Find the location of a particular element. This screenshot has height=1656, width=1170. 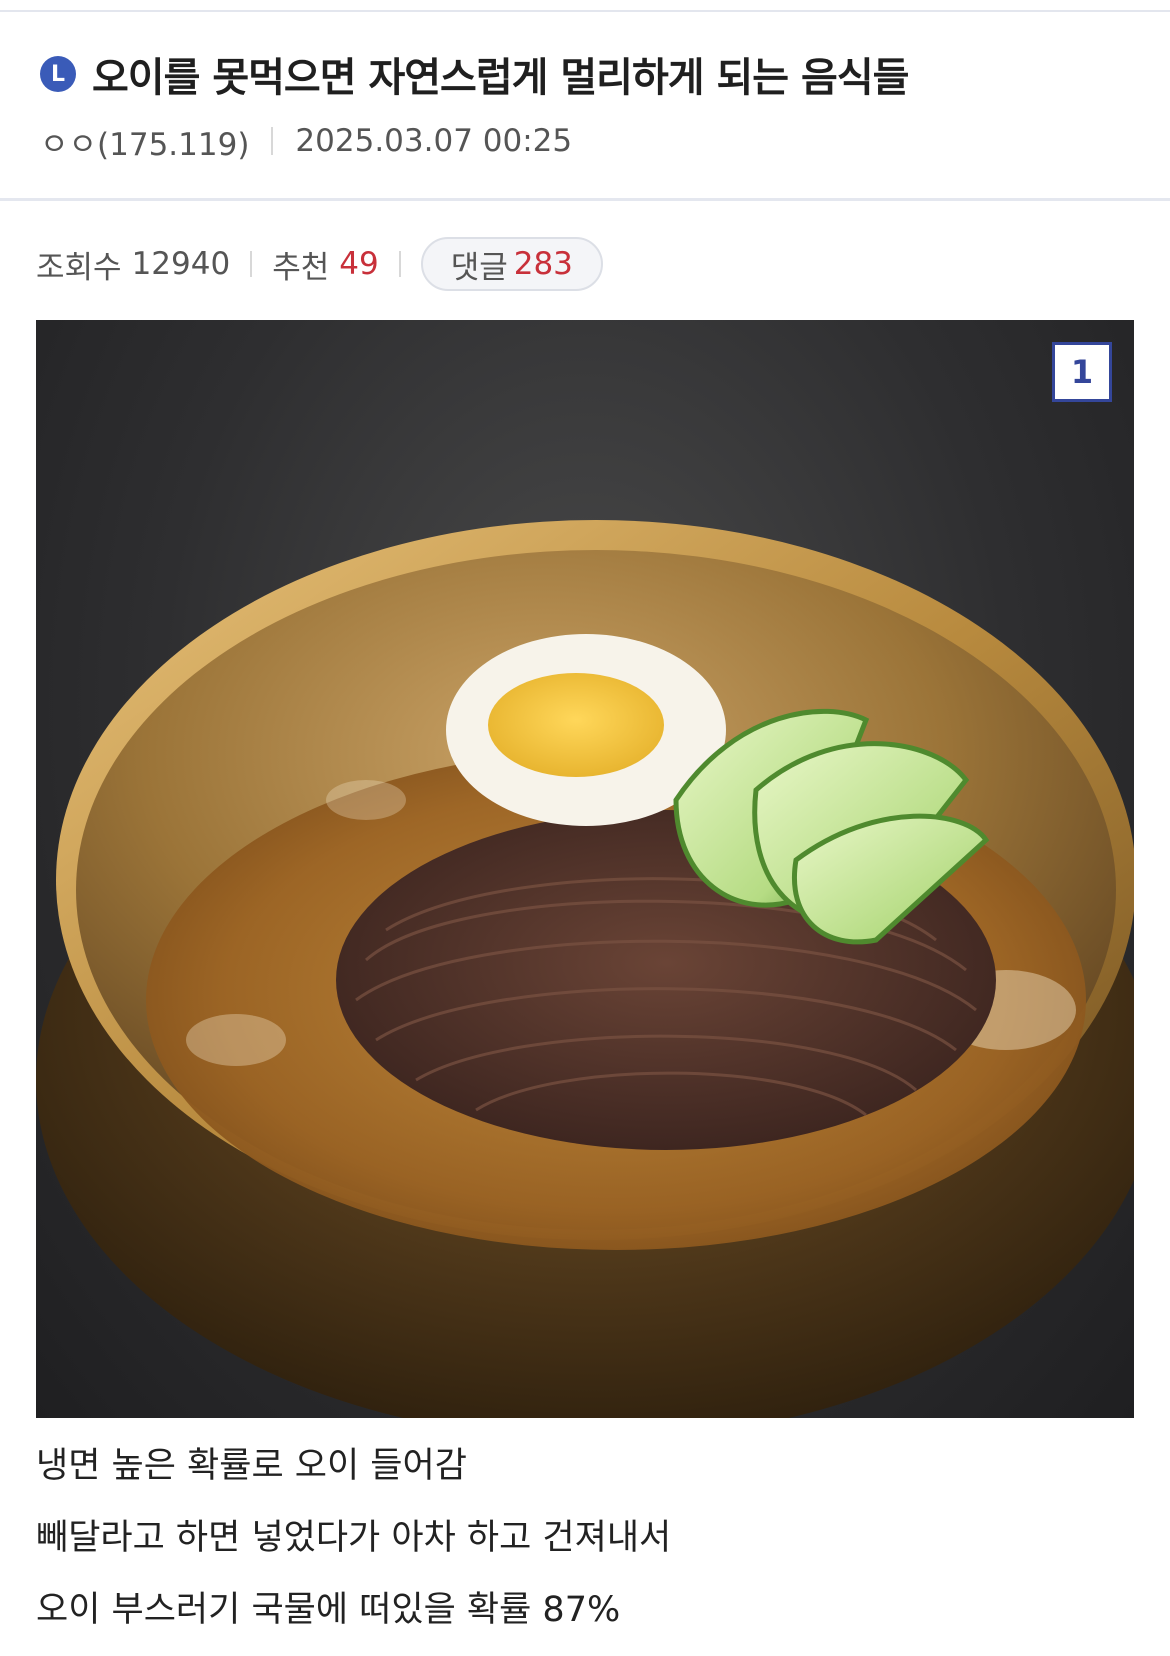

body-line: 냉면 높은 확률로 오이 들어감 is located at coordinates (251, 1466).